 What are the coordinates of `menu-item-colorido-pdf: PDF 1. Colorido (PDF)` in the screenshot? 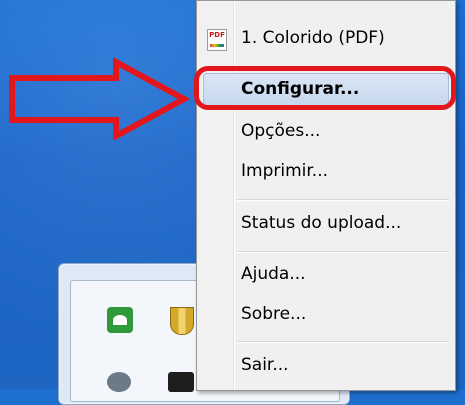 It's located at (326, 38).